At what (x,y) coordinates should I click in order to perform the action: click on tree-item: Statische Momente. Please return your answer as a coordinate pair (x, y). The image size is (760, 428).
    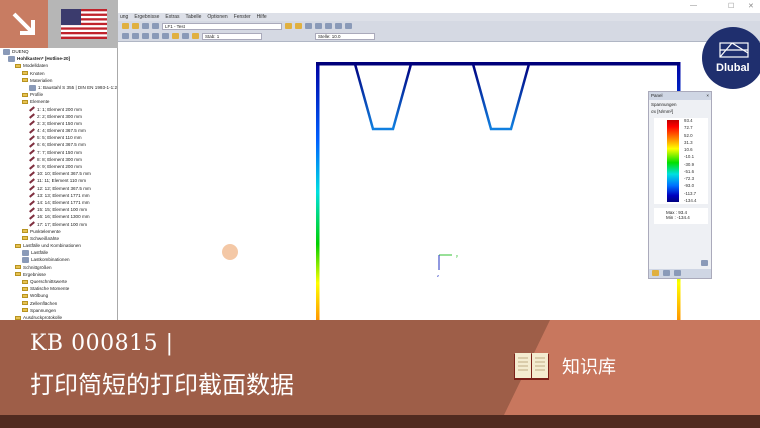
    Looking at the image, I should click on (58, 288).